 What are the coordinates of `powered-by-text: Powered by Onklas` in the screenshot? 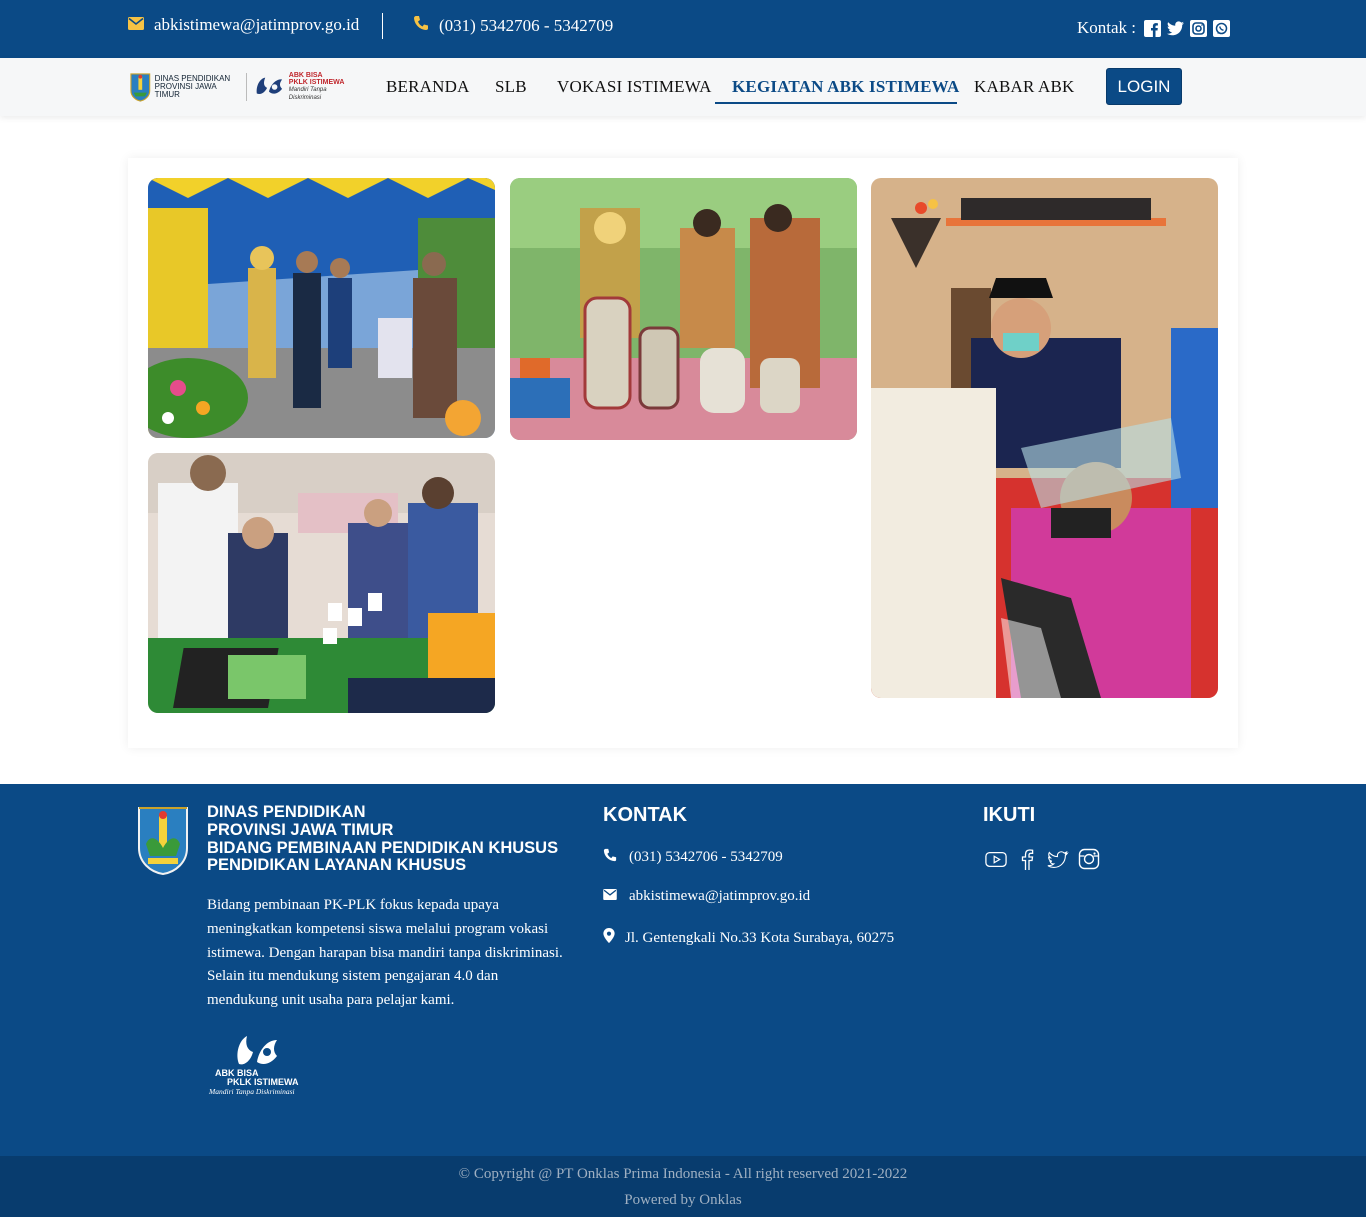 It's located at (683, 1200).